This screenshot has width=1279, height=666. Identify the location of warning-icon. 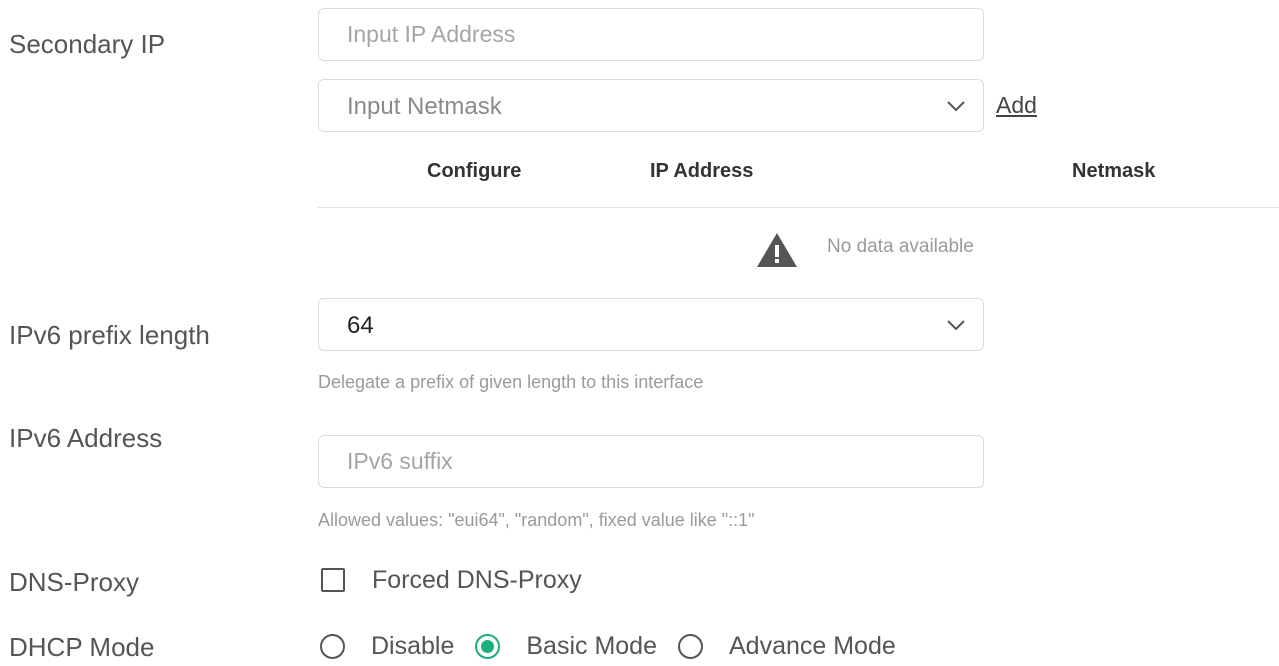
(777, 250).